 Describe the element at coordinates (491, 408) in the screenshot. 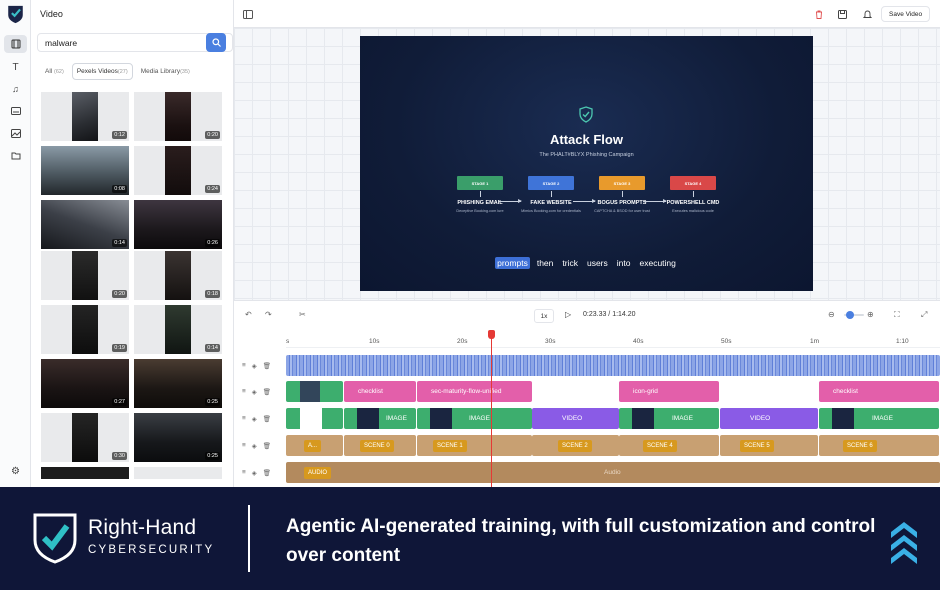

I see `playhead` at that location.